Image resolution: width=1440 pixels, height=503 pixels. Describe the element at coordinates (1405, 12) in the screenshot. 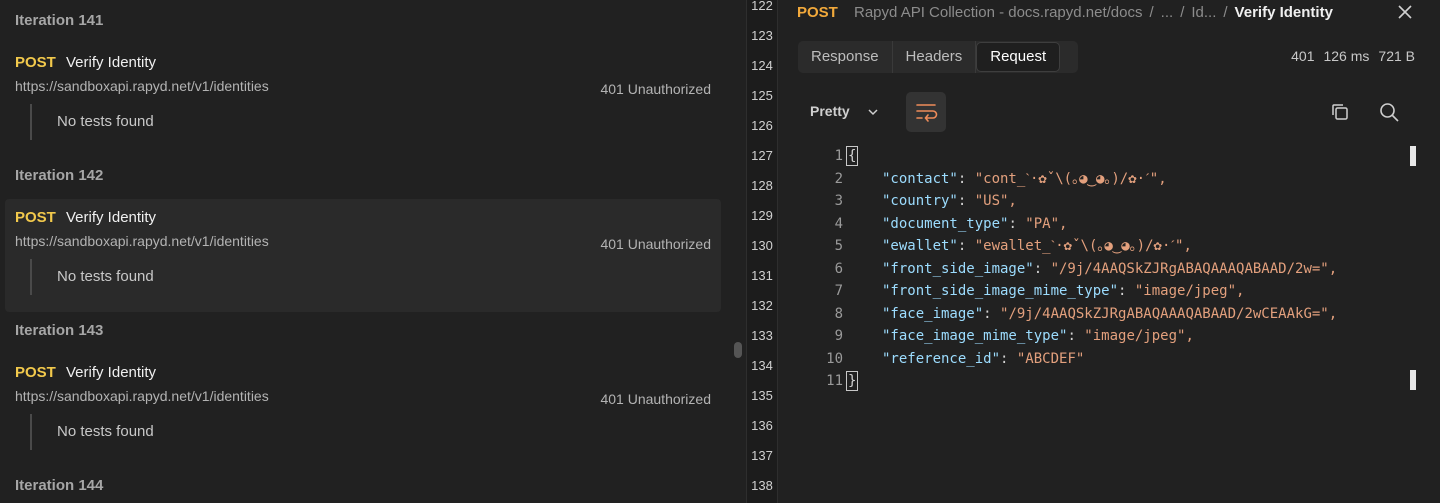

I see `close-icon` at that location.